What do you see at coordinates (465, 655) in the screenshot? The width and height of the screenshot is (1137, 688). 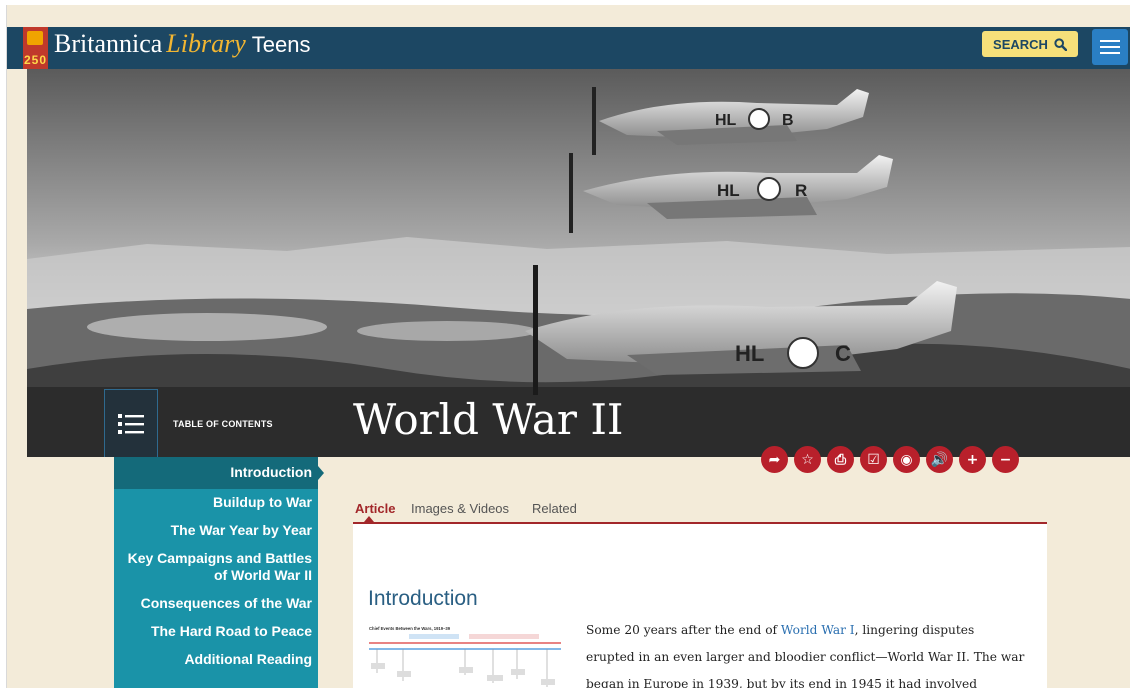 I see `timeline-thumbnail: Chief Events Between the Wars, 1919–39` at bounding box center [465, 655].